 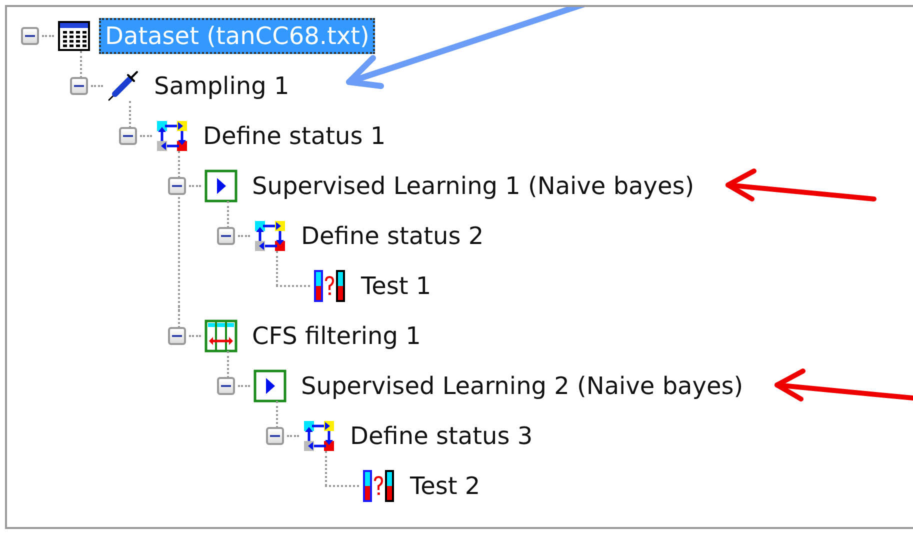 What do you see at coordinates (396, 286) in the screenshot?
I see `tree-item-label: Test 1` at bounding box center [396, 286].